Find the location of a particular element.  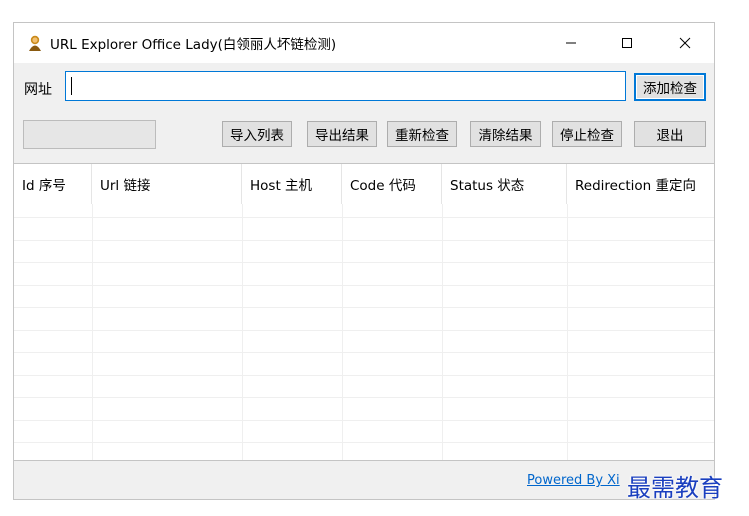

stop-check-button: 停止检查 is located at coordinates (587, 134).